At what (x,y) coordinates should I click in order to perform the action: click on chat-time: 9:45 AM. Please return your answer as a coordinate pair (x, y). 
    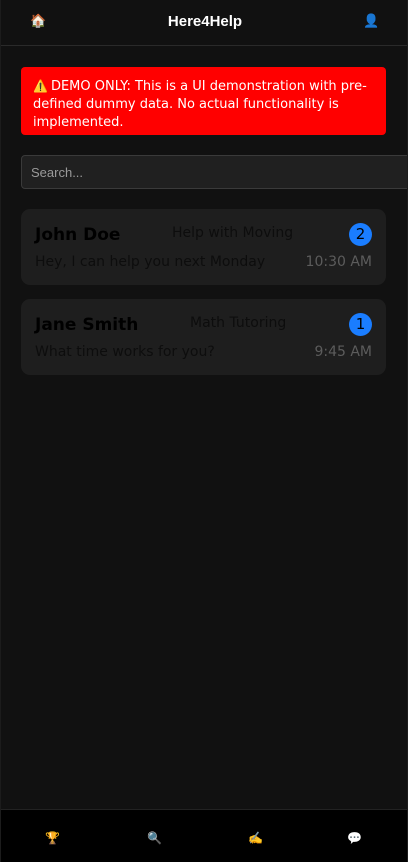
    Looking at the image, I should click on (343, 352).